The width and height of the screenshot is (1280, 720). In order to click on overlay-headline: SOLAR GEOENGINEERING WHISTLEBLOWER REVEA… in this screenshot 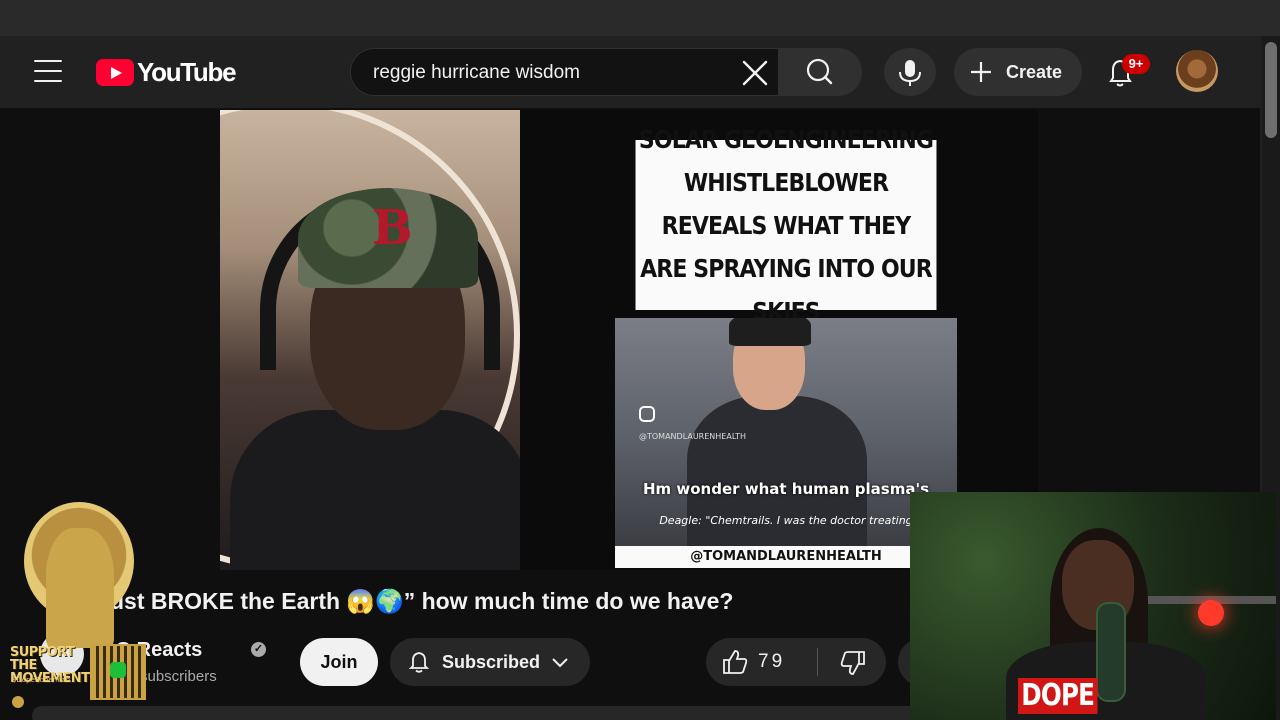, I will do `click(786, 225)`.